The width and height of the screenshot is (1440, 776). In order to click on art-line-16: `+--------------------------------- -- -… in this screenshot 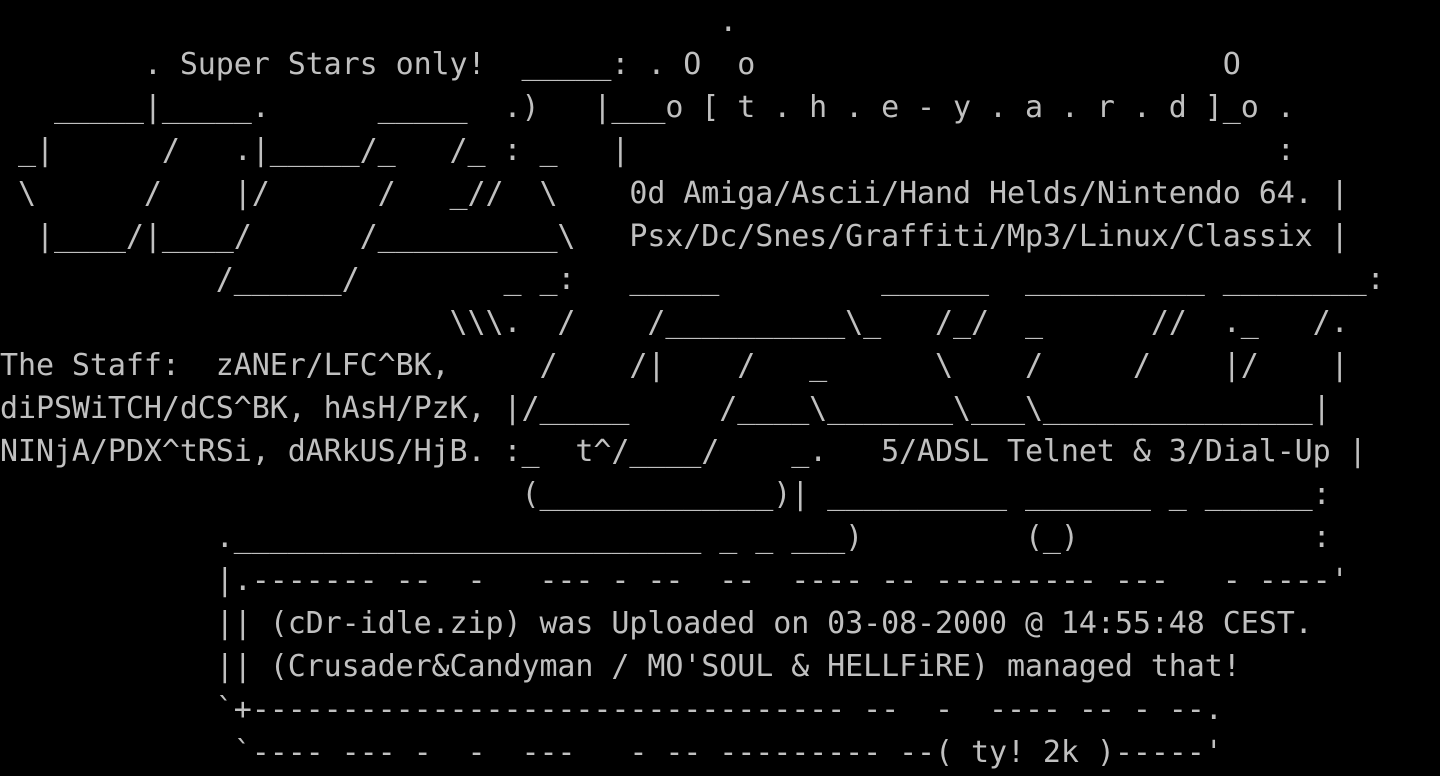, I will do `click(611, 709)`.